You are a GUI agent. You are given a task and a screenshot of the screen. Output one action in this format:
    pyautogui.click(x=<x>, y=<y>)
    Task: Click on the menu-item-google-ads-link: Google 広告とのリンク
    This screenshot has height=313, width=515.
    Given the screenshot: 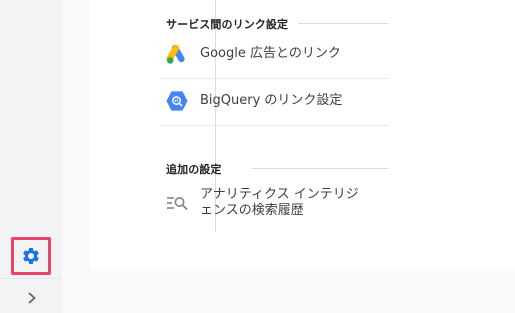 What is the action you would take?
    pyautogui.click(x=274, y=54)
    